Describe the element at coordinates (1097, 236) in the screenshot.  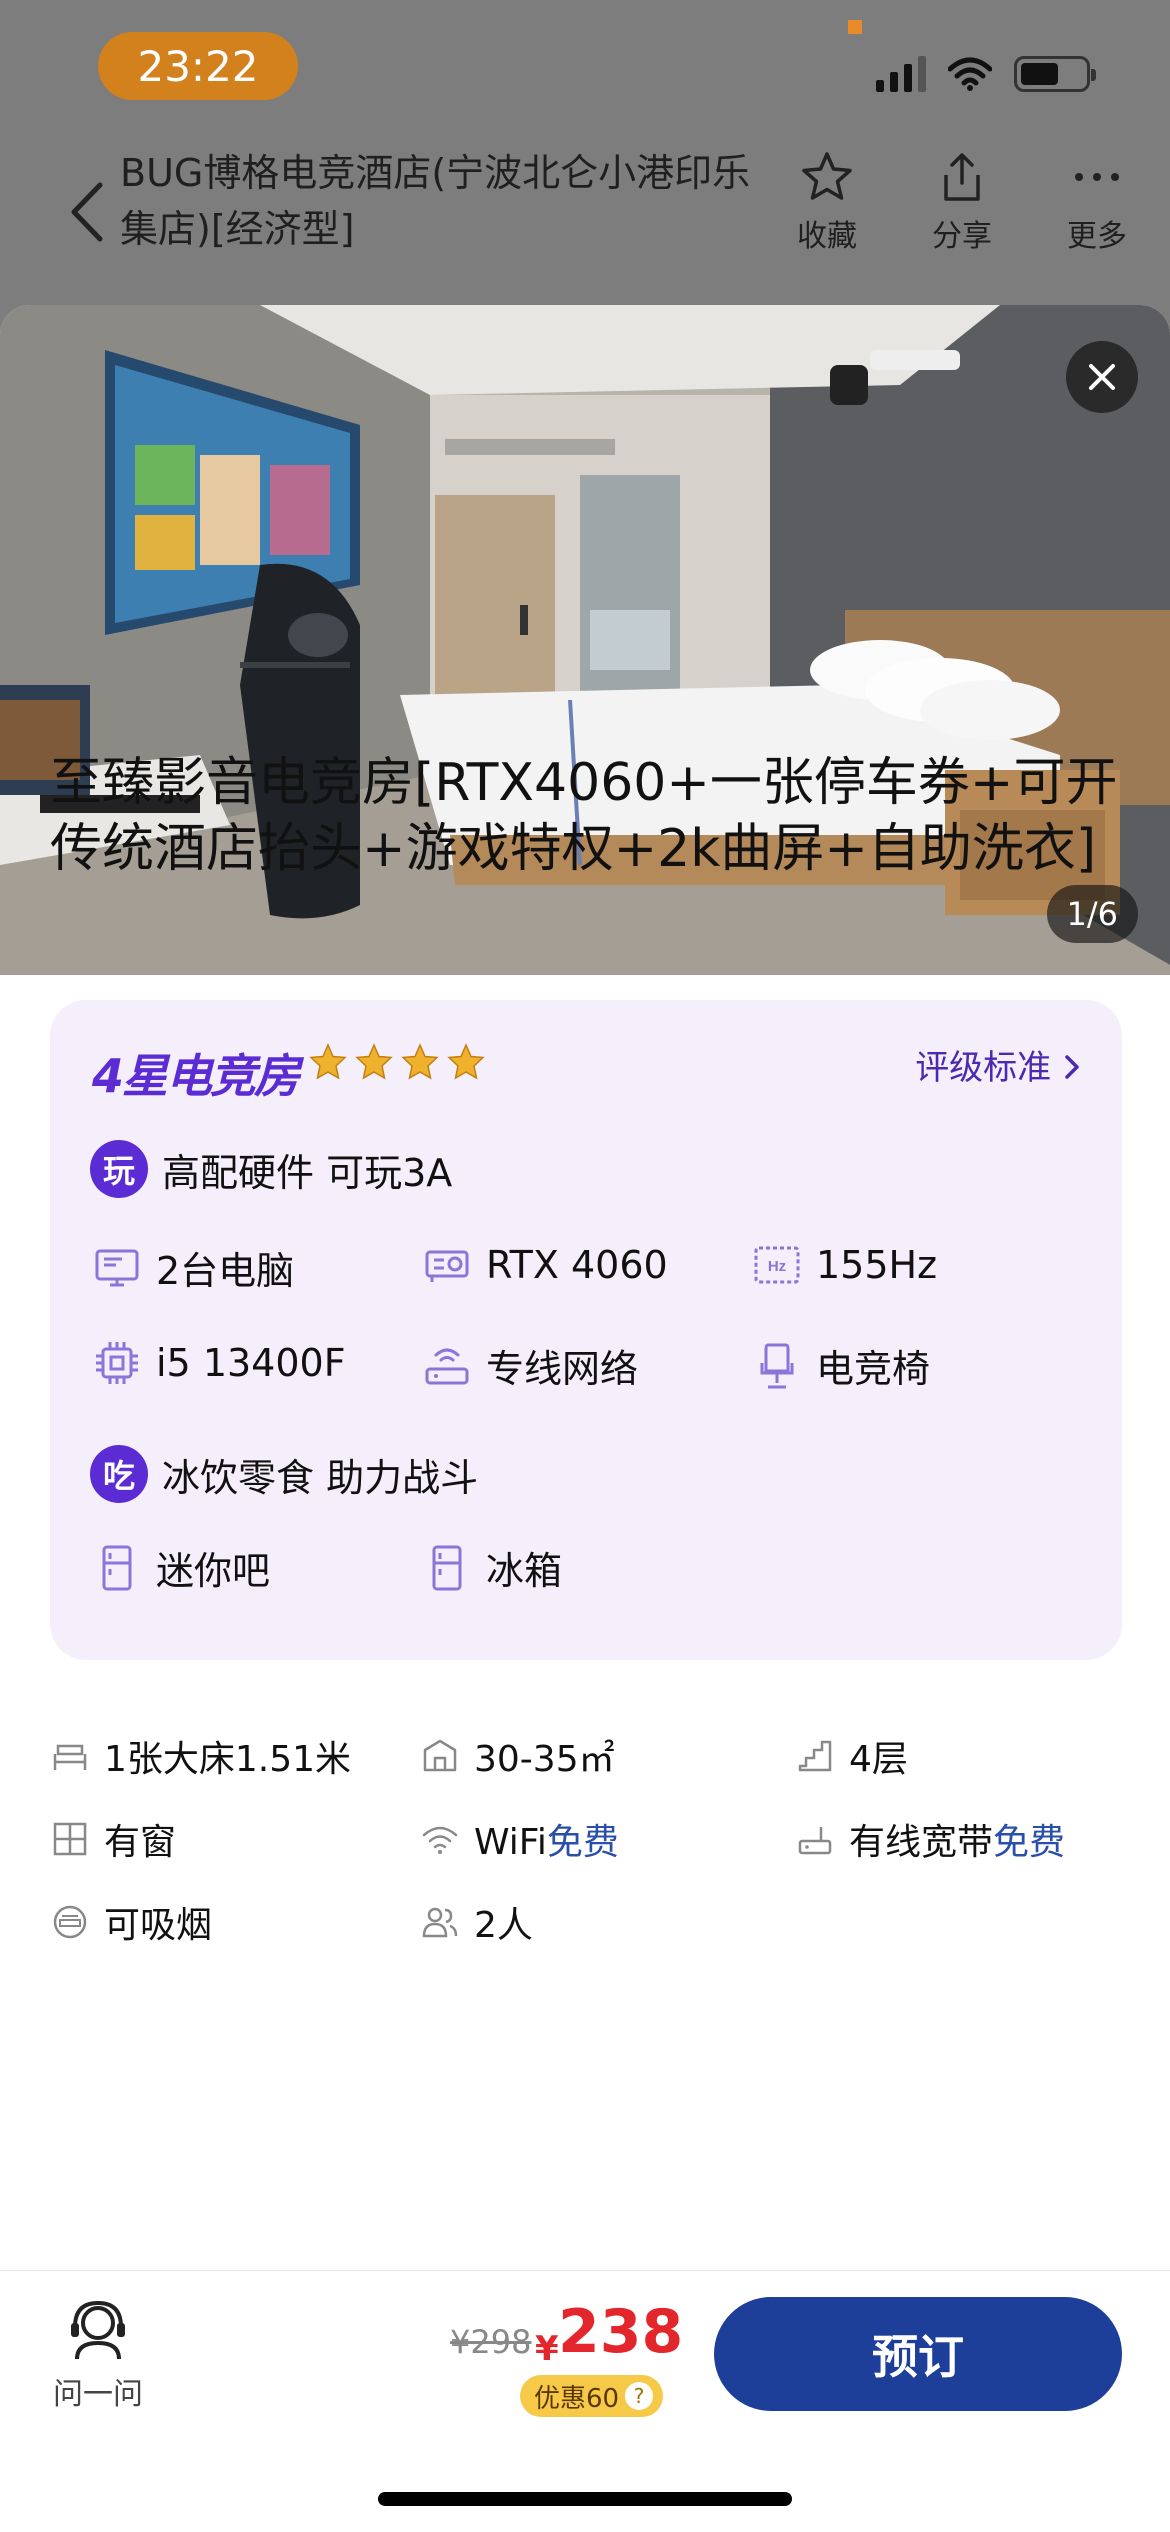
I see `more-label: 更多` at that location.